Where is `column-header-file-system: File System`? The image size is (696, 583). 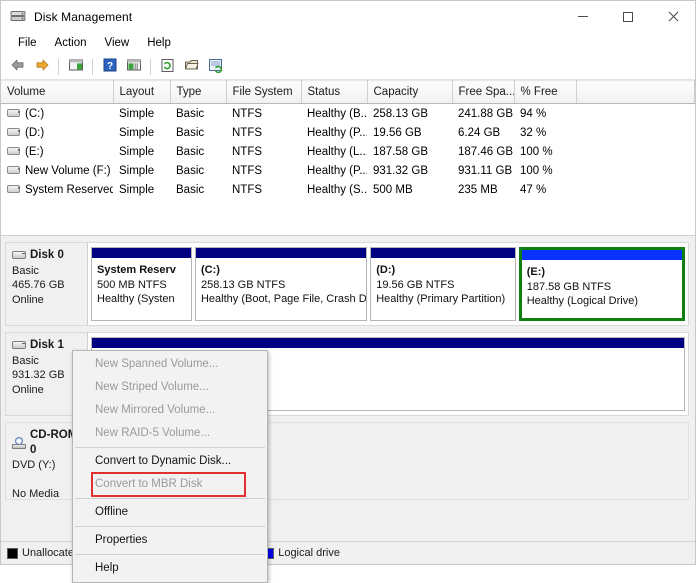 column-header-file-system: File System is located at coordinates (264, 92).